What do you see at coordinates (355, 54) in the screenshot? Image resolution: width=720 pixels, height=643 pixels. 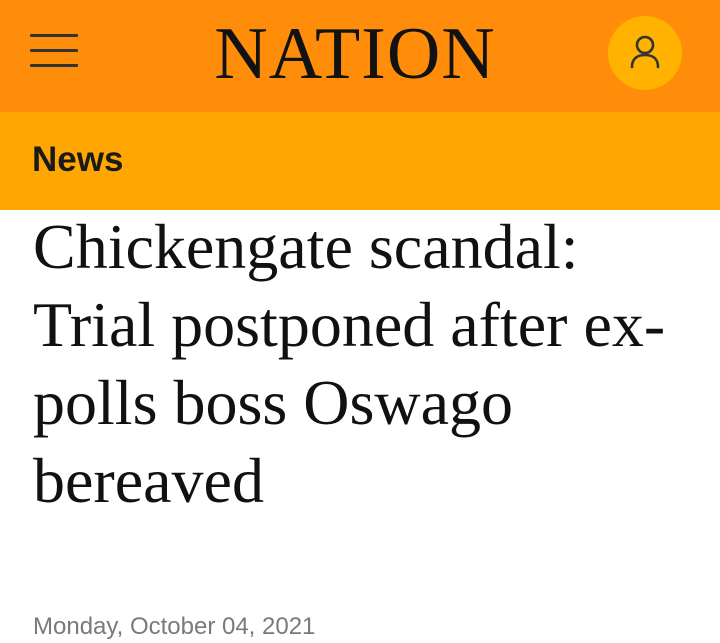 I see `site-logo: NATION` at bounding box center [355, 54].